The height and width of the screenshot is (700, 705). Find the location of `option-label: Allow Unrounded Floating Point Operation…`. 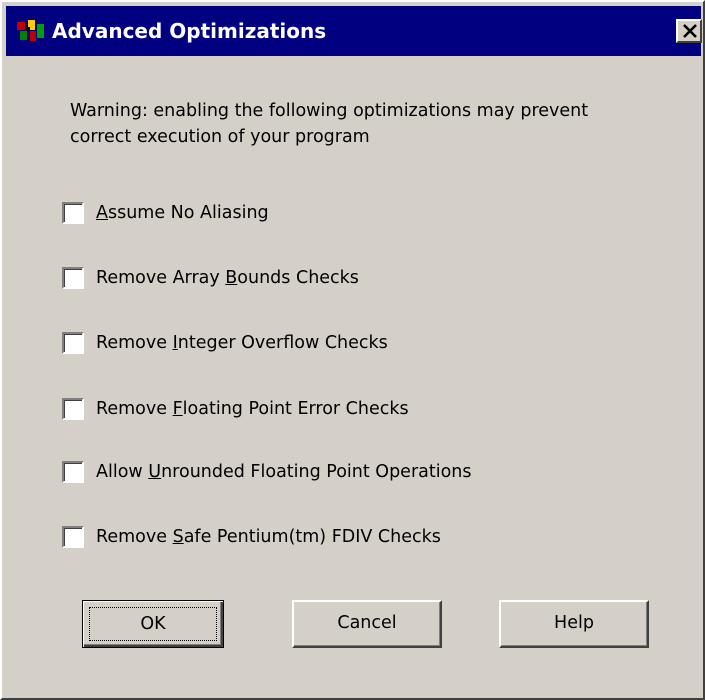

option-label: Allow Unrounded Floating Point Operation… is located at coordinates (284, 472).